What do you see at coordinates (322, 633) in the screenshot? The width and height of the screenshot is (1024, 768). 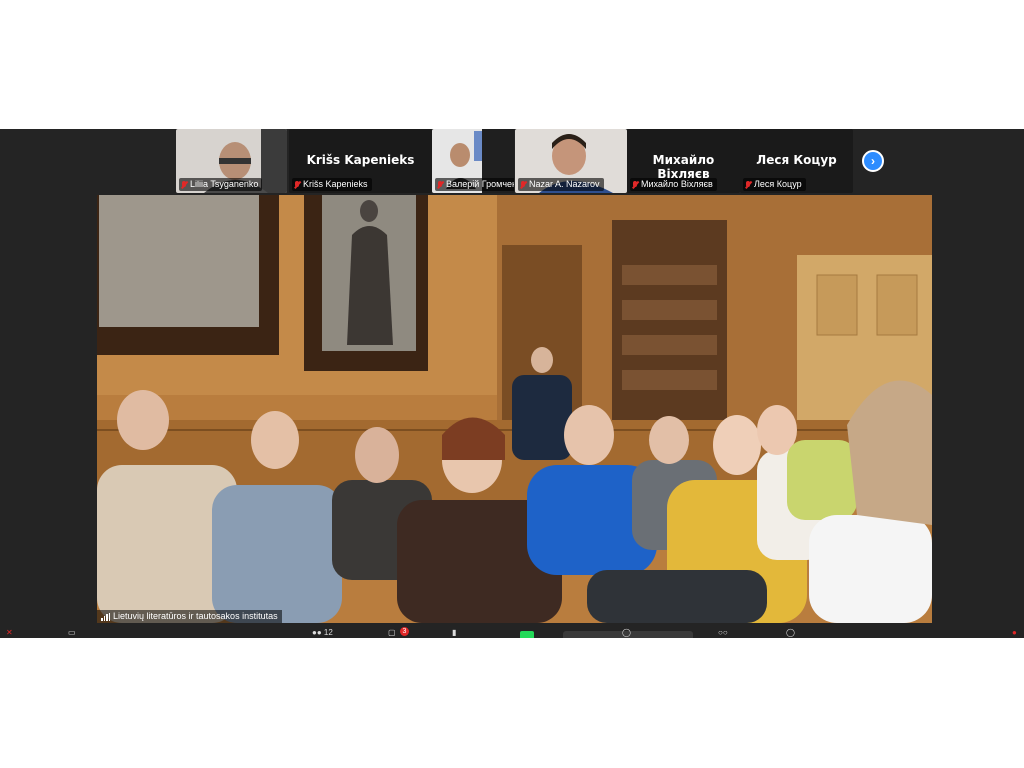 I see `participants-icon: ●● 12` at bounding box center [322, 633].